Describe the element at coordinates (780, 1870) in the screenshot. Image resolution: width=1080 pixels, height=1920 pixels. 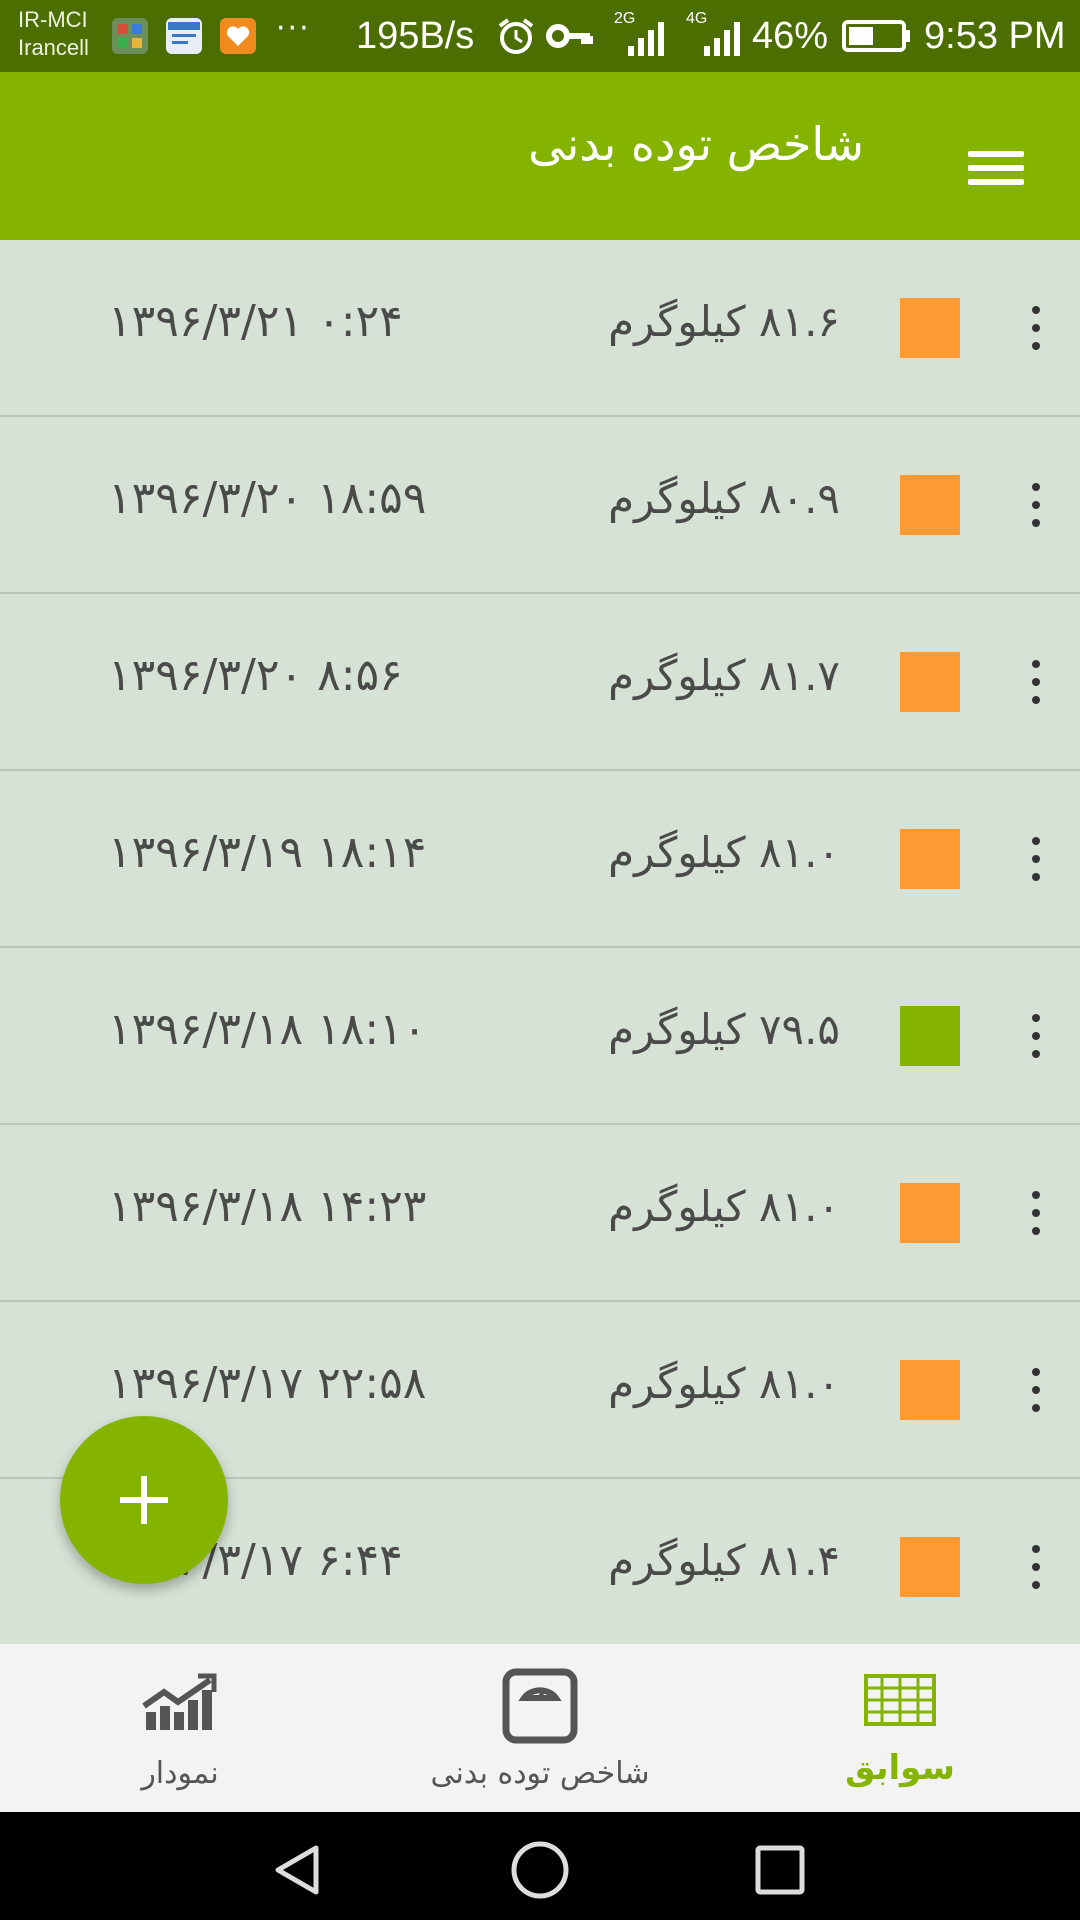
I see `recents-square-icon` at that location.